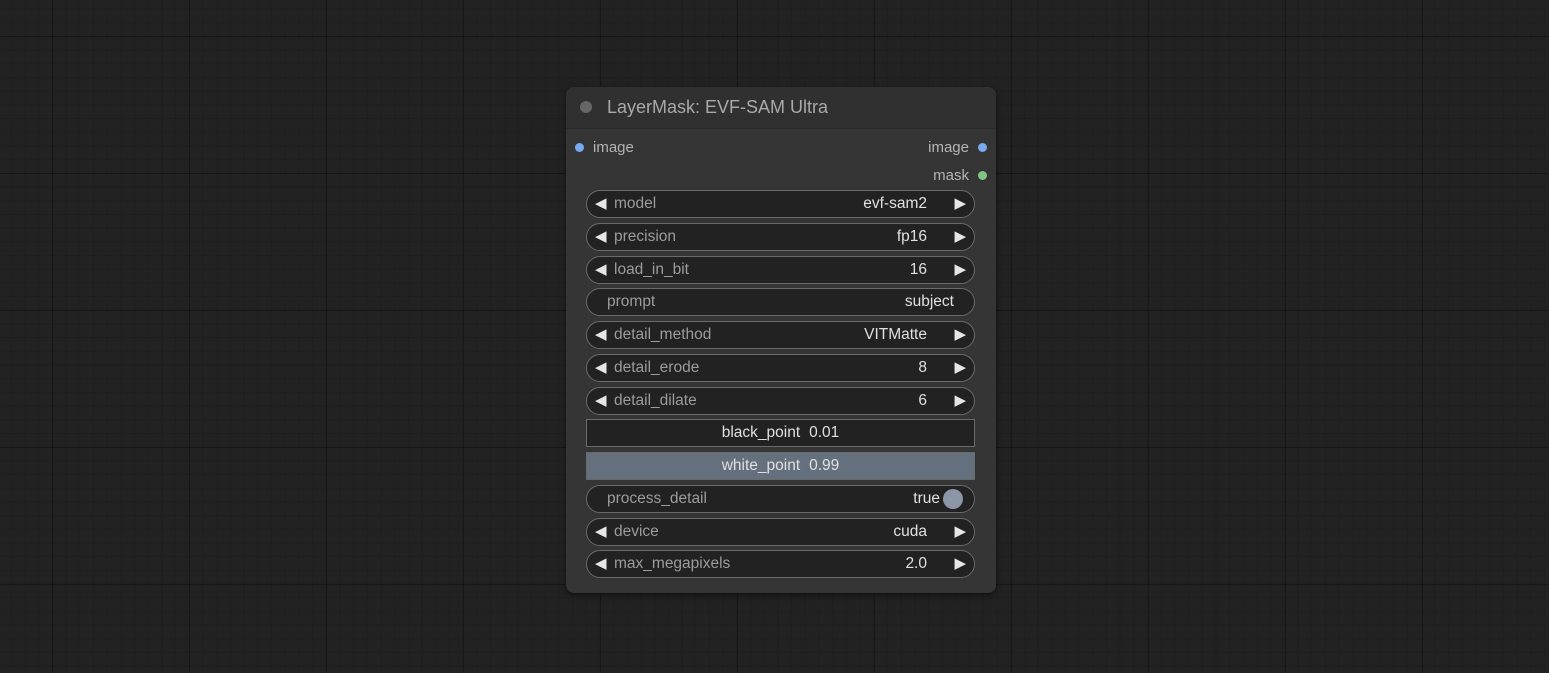 The height and width of the screenshot is (673, 1549). What do you see at coordinates (586, 107) in the screenshot?
I see `collapse-dot-icon` at bounding box center [586, 107].